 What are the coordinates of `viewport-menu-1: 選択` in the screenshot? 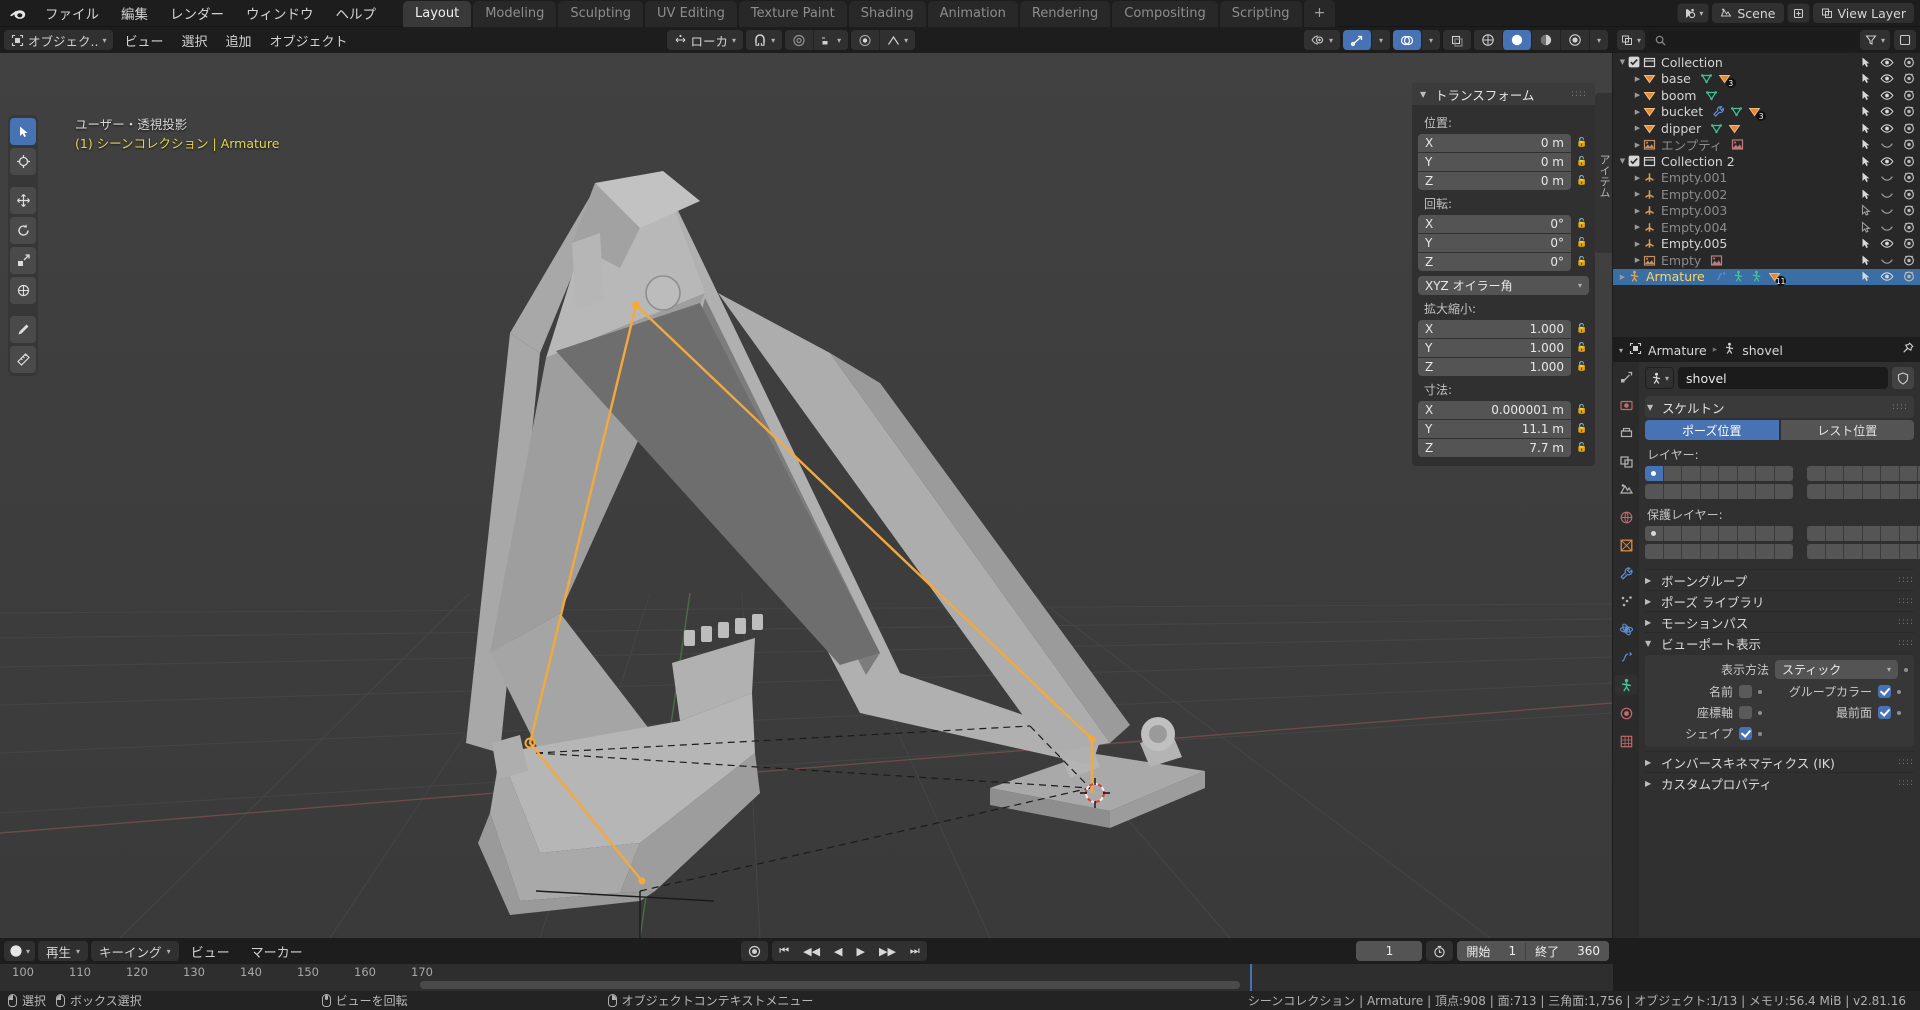 It's located at (194, 40).